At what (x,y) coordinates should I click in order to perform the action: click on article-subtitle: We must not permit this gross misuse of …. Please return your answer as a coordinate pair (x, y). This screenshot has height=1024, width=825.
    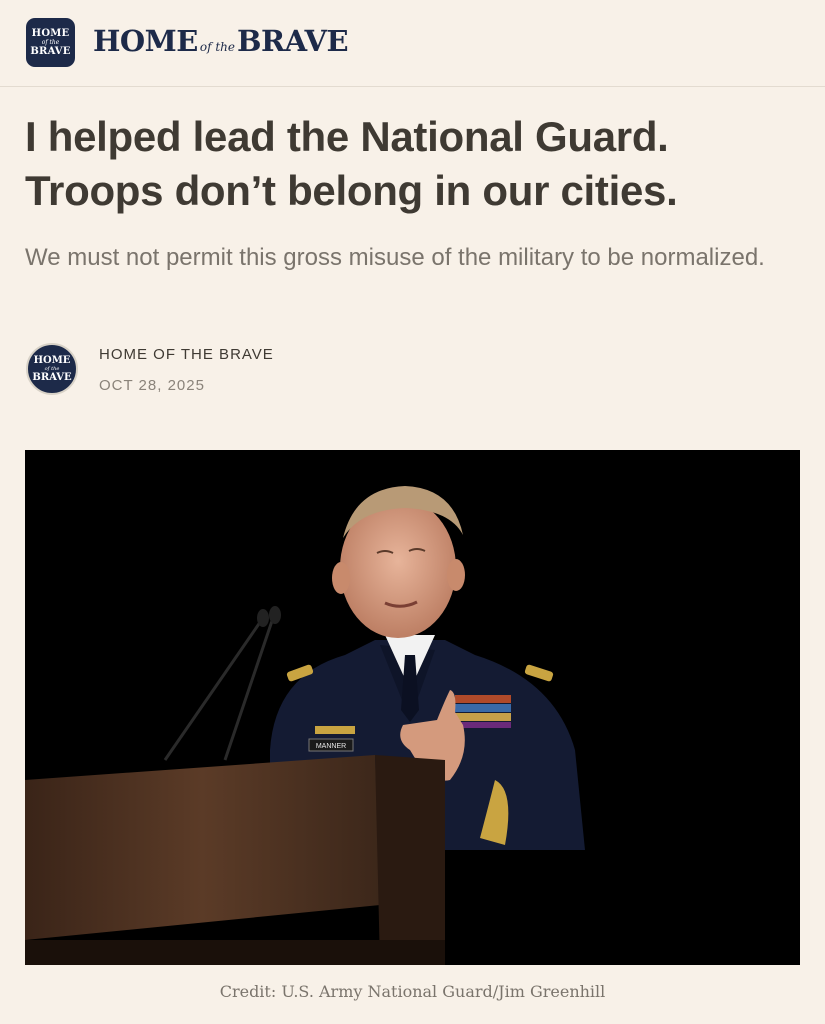
    Looking at the image, I should click on (395, 257).